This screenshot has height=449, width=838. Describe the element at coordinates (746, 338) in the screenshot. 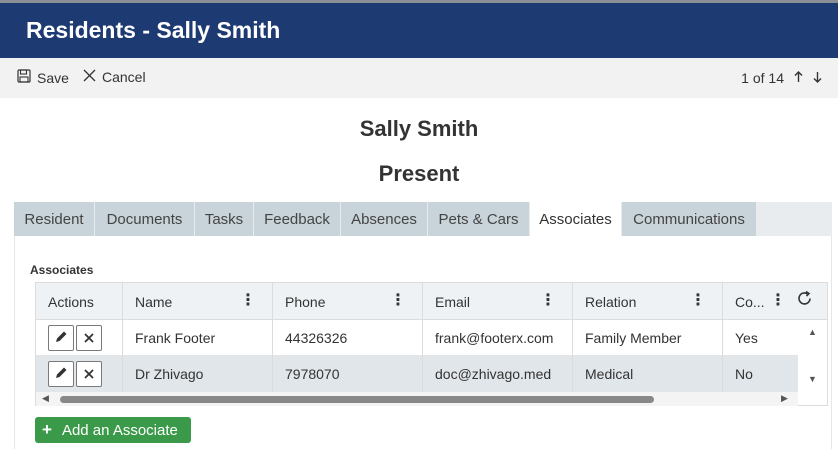

I see `cell-co: Yes` at that location.